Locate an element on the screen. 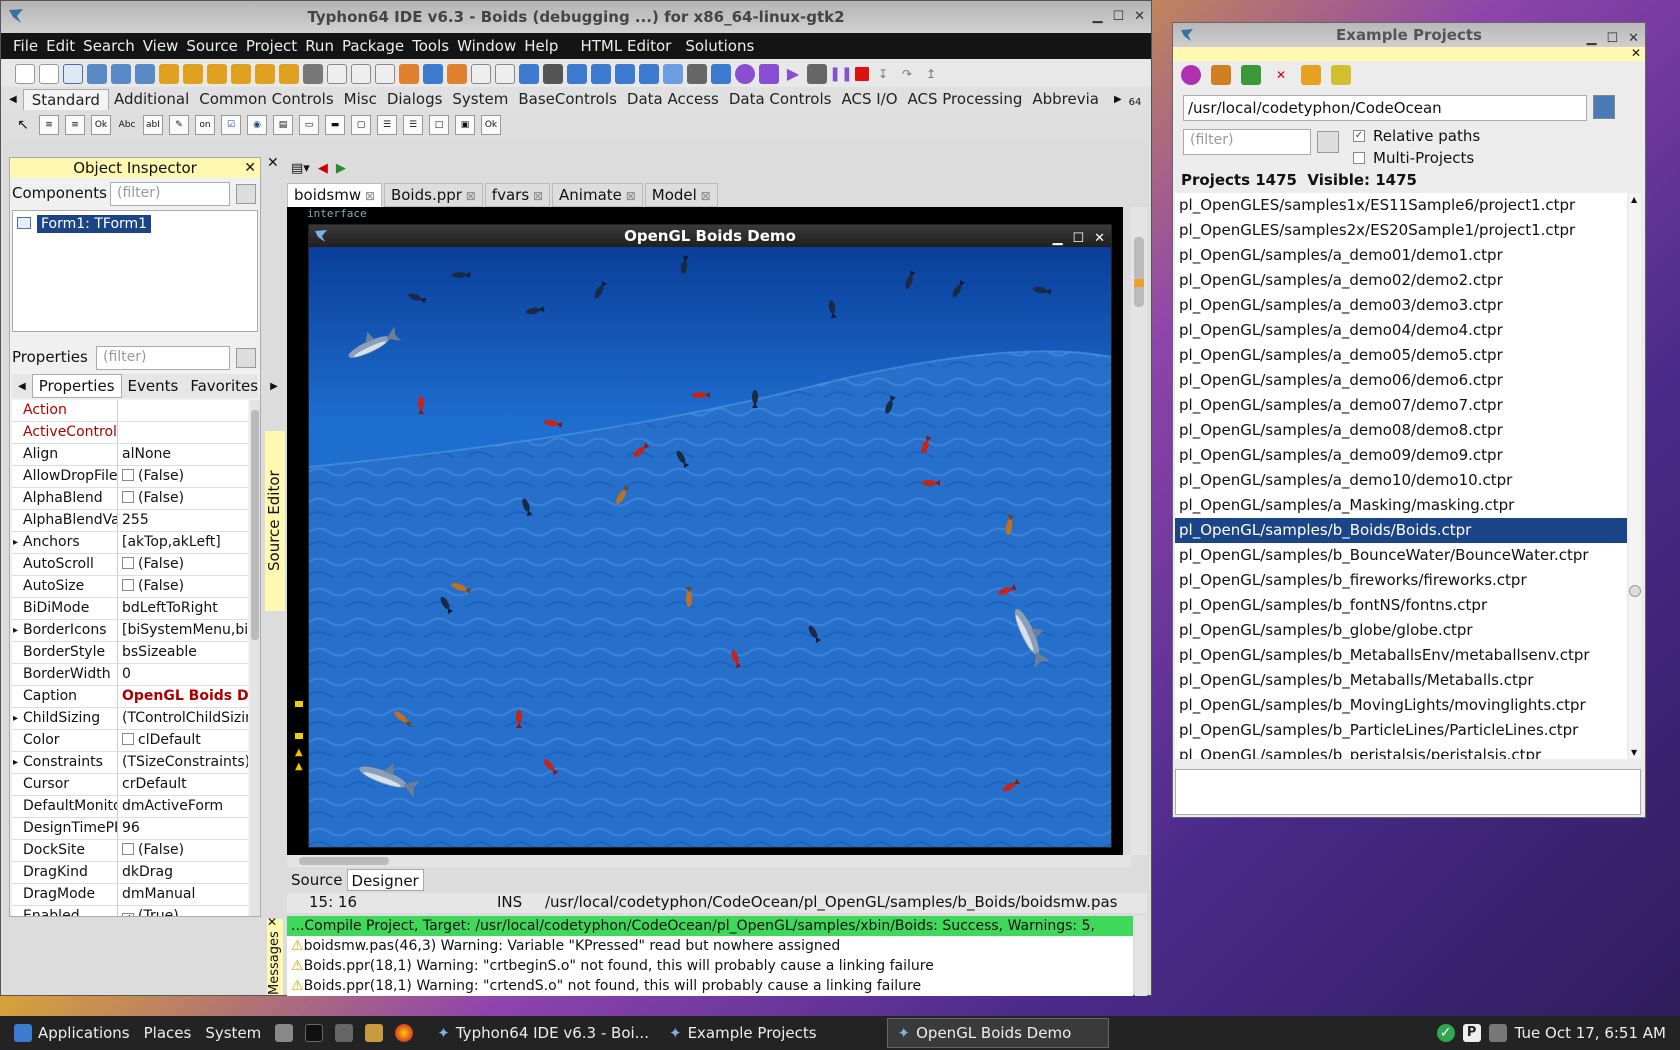  run-icon: ▶ is located at coordinates (793, 74).